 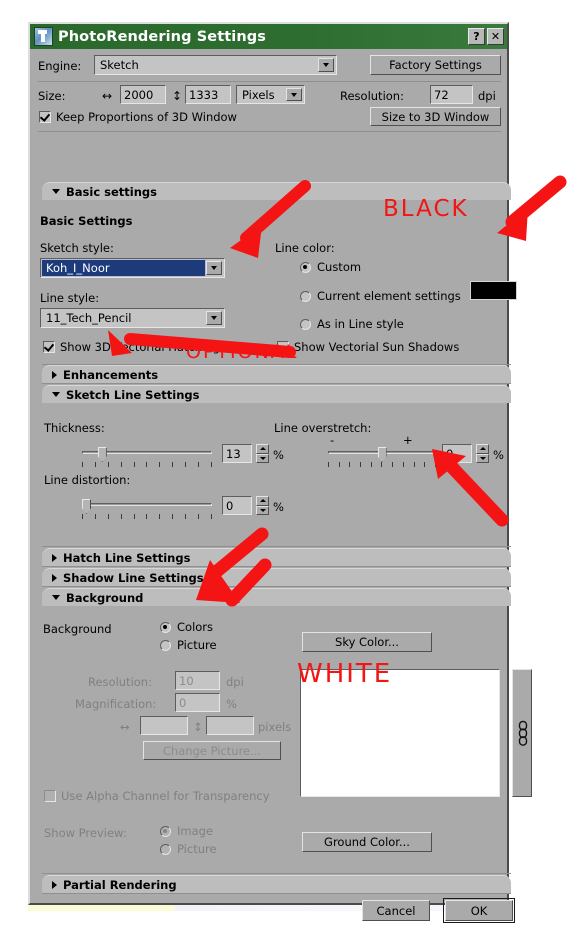 What do you see at coordinates (276, 577) in the screenshot?
I see `section-header-shadow-line-settings: Shadow Line Settings` at bounding box center [276, 577].